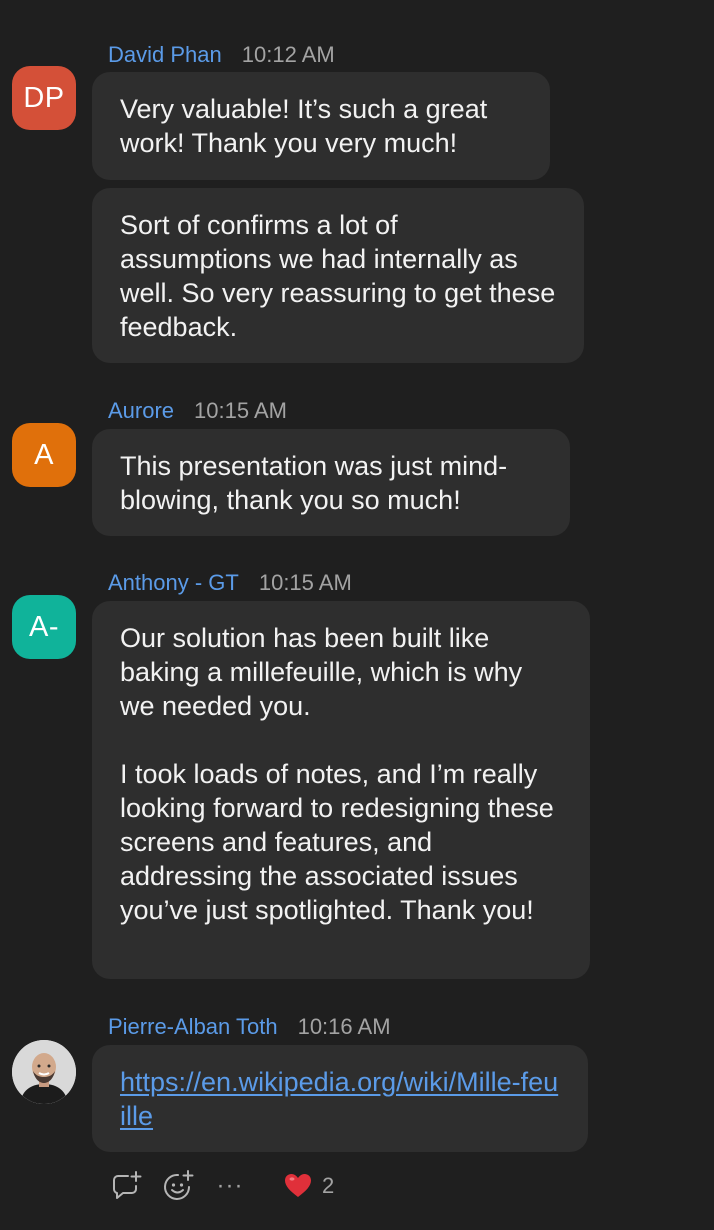  I want to click on reply-button, so click(126, 1186).